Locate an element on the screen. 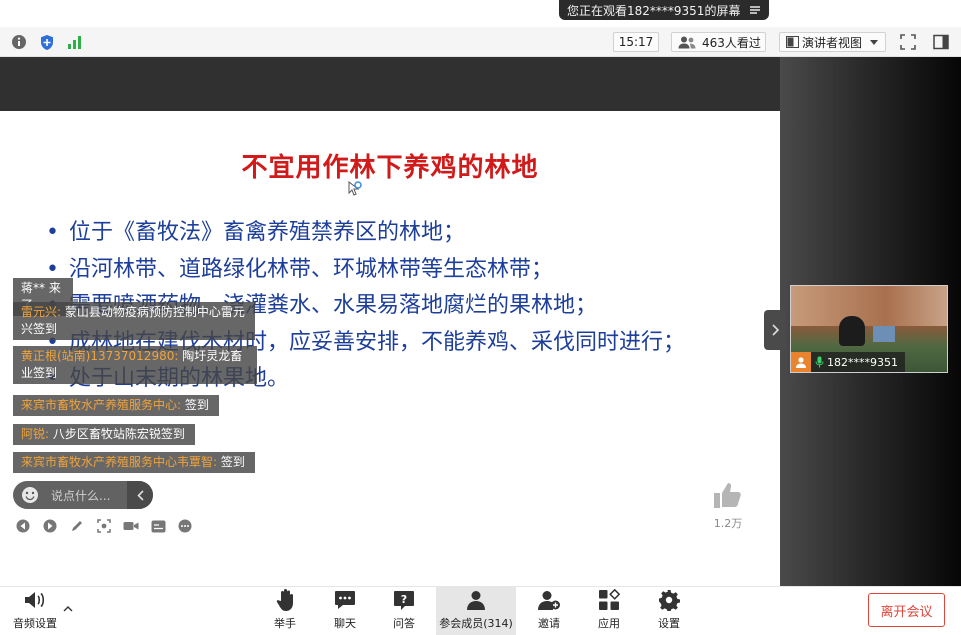 This screenshot has width=961, height=635. chat-icon is located at coordinates (345, 600).